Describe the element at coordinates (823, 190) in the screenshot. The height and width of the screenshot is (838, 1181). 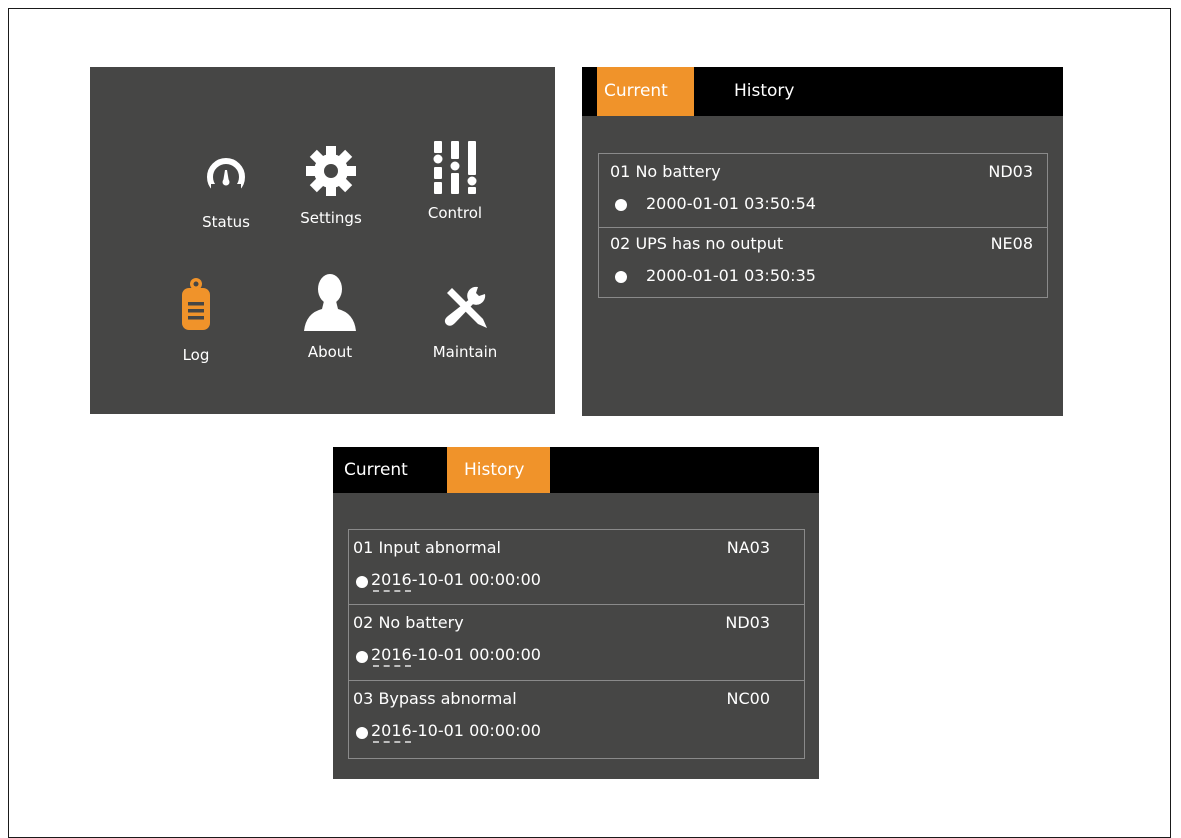
I see `alarm-row: 01 No battery ND03 2000-01-01 03:50:54` at that location.